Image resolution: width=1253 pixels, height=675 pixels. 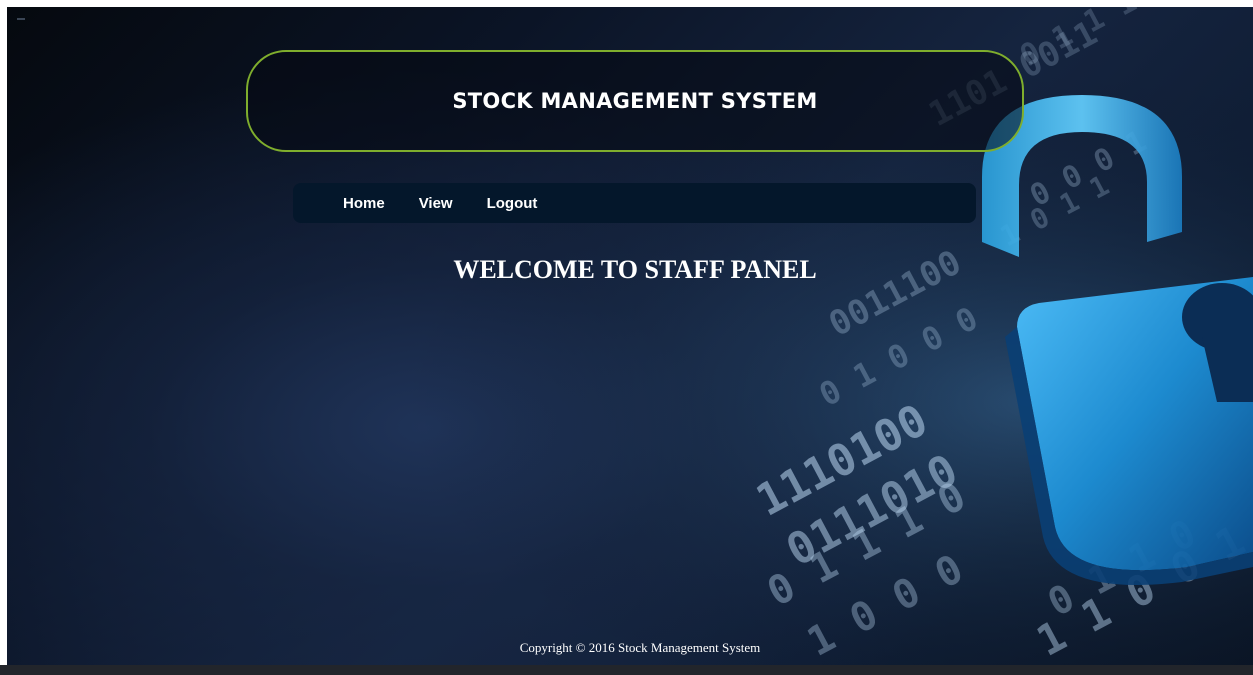 What do you see at coordinates (635, 269) in the screenshot?
I see `welcome-text: WELCOME TO STAFF PANEL` at bounding box center [635, 269].